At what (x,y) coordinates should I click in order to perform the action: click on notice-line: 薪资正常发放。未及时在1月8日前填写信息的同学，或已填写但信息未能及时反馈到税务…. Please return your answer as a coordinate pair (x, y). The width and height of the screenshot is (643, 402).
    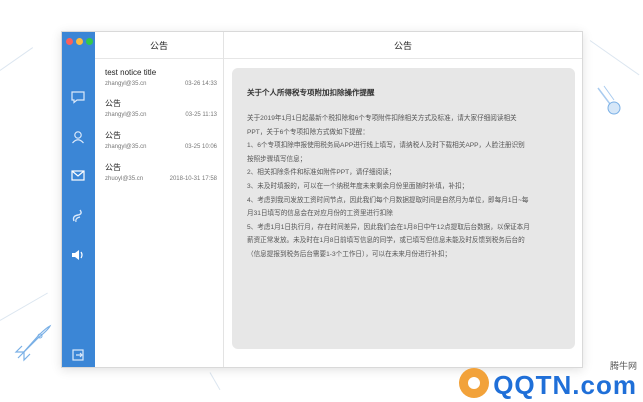
    Looking at the image, I should click on (386, 241).